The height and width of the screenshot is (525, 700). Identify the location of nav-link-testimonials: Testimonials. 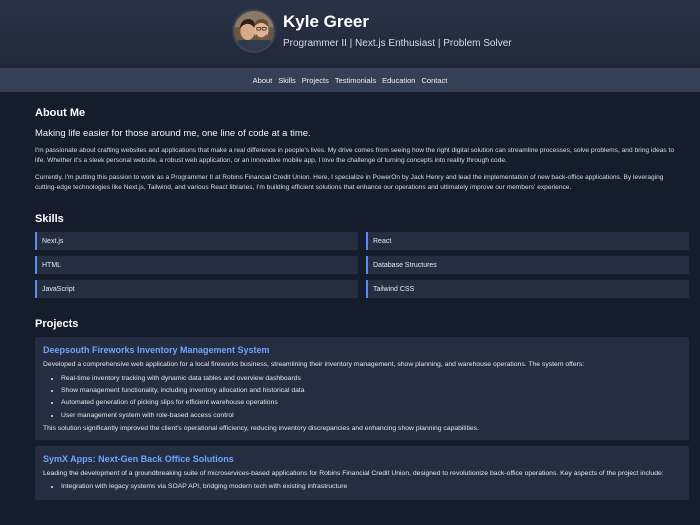
(355, 80).